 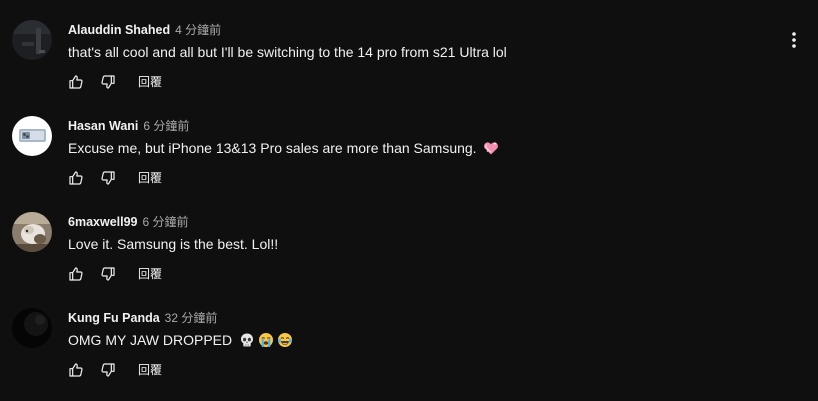 I want to click on skull-emoji-icon, so click(x=247, y=340).